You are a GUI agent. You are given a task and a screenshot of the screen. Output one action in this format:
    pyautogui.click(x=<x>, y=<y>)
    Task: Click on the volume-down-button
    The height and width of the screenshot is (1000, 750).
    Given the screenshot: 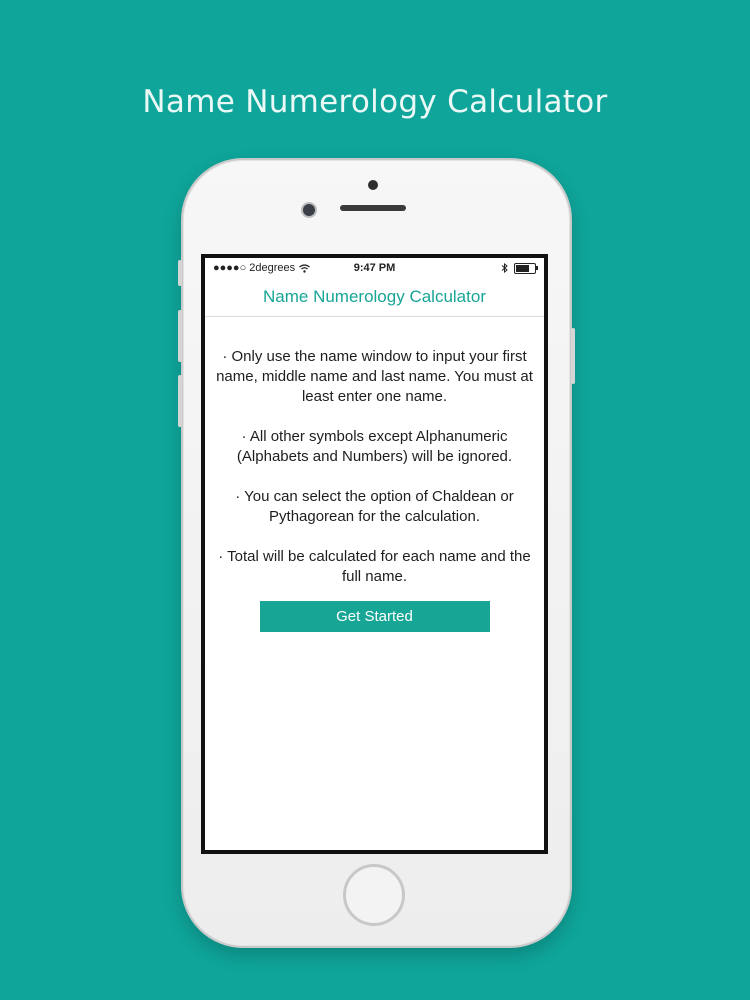 What is the action you would take?
    pyautogui.click(x=180, y=401)
    